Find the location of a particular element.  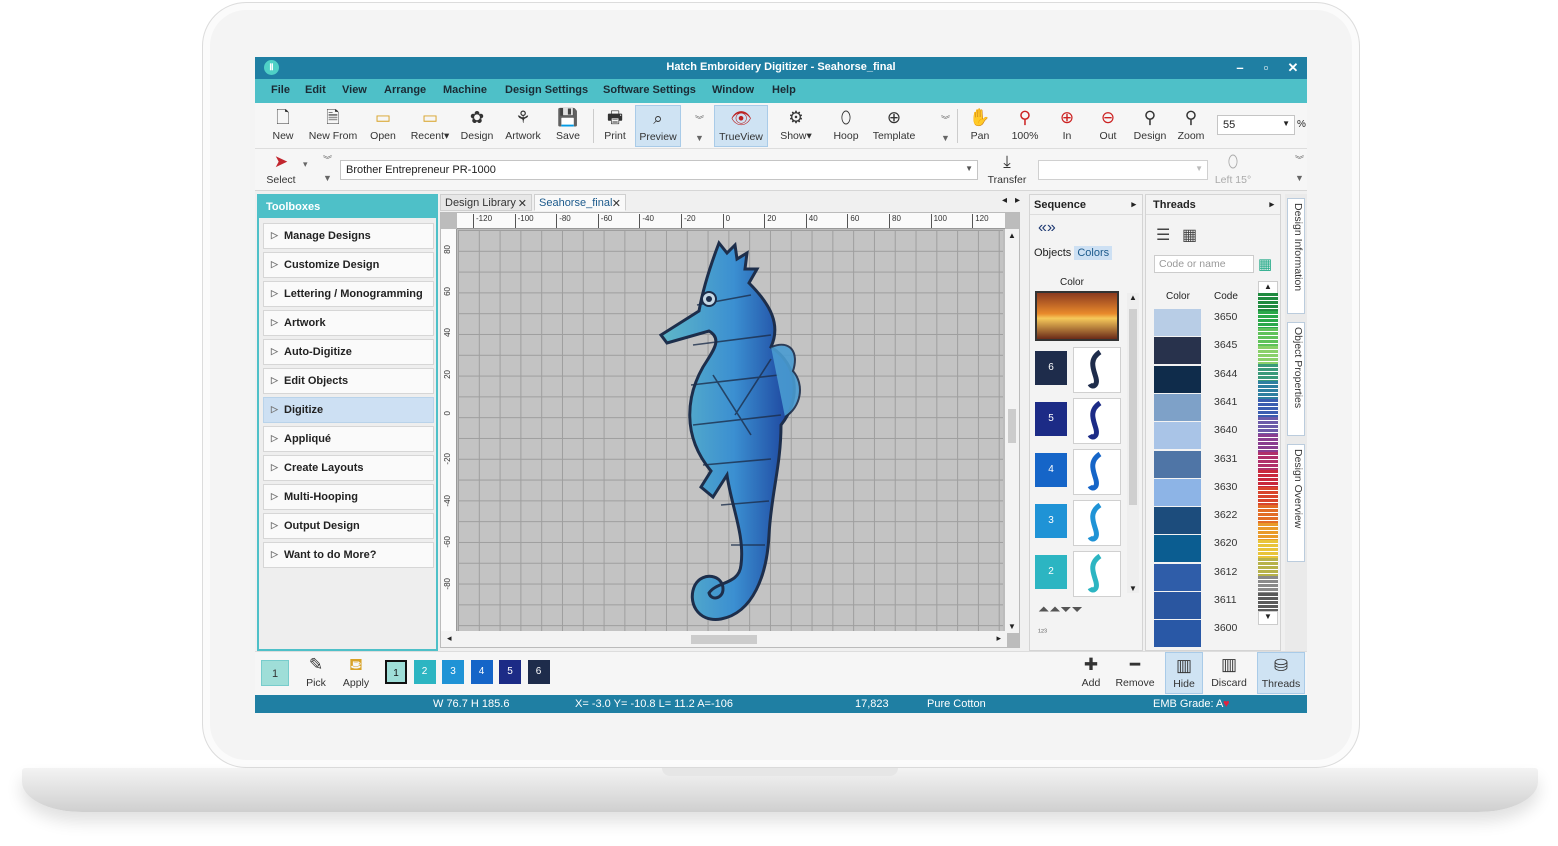

menu-machine: Machine is located at coordinates (465, 90).